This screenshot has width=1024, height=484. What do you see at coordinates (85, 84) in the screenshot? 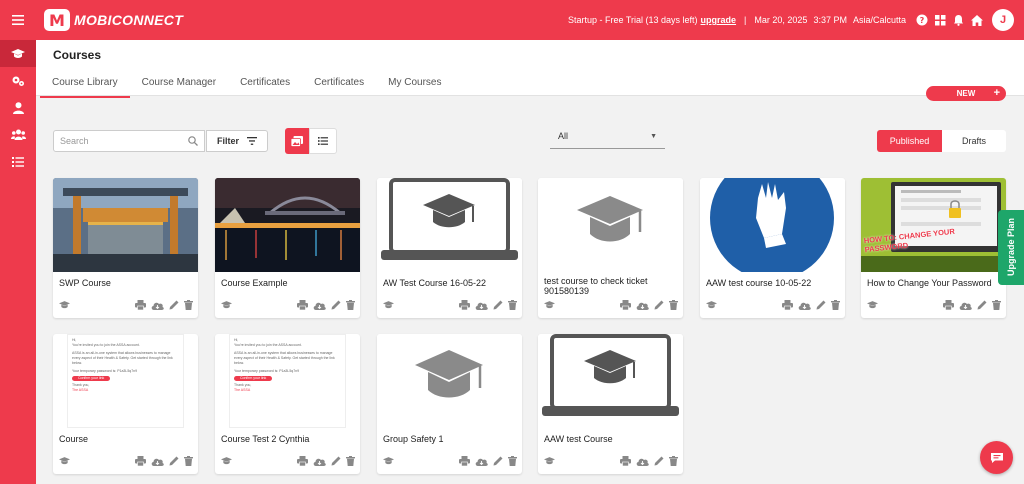
I see `tab-course-library: Course Library` at bounding box center [85, 84].